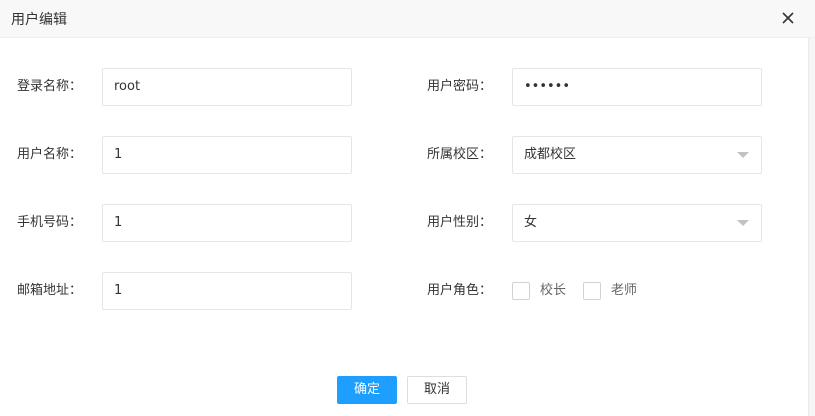 The height and width of the screenshot is (416, 815). Describe the element at coordinates (460, 222) in the screenshot. I see `gender-label: 用户性别：` at that location.